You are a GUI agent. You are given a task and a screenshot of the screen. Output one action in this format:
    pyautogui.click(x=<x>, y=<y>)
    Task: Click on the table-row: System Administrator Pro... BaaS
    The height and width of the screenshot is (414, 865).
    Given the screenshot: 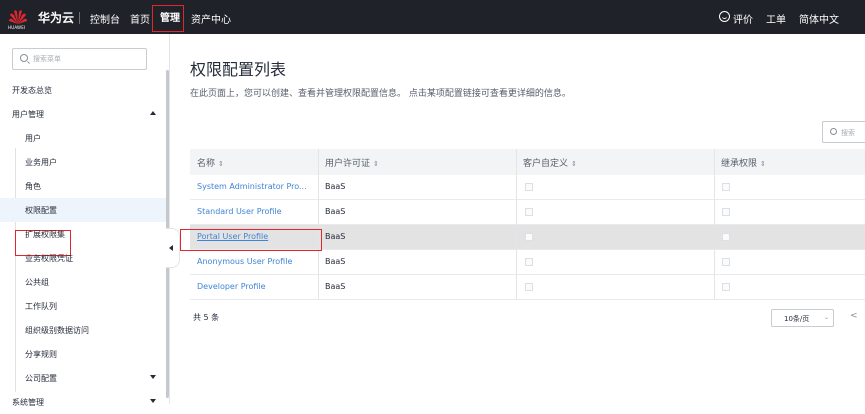 What is the action you would take?
    pyautogui.click(x=527, y=187)
    